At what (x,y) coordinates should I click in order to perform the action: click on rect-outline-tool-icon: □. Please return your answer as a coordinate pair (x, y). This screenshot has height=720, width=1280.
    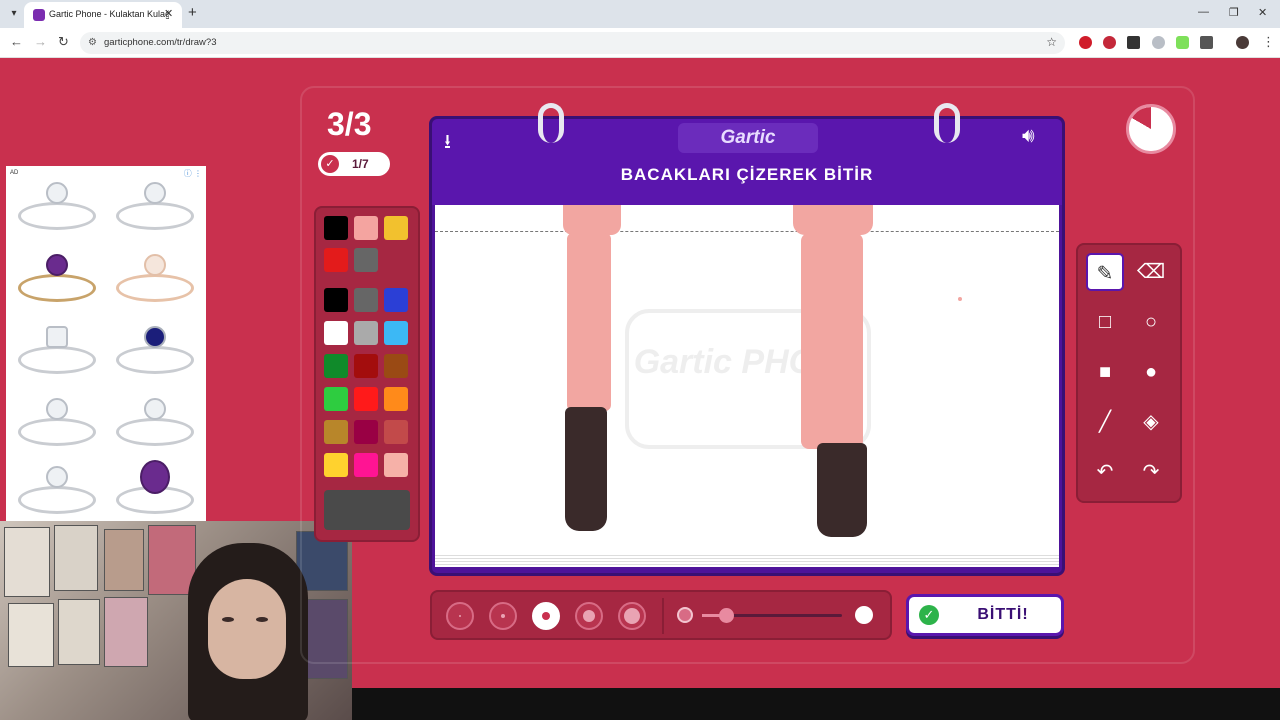
    Looking at the image, I should click on (1105, 322).